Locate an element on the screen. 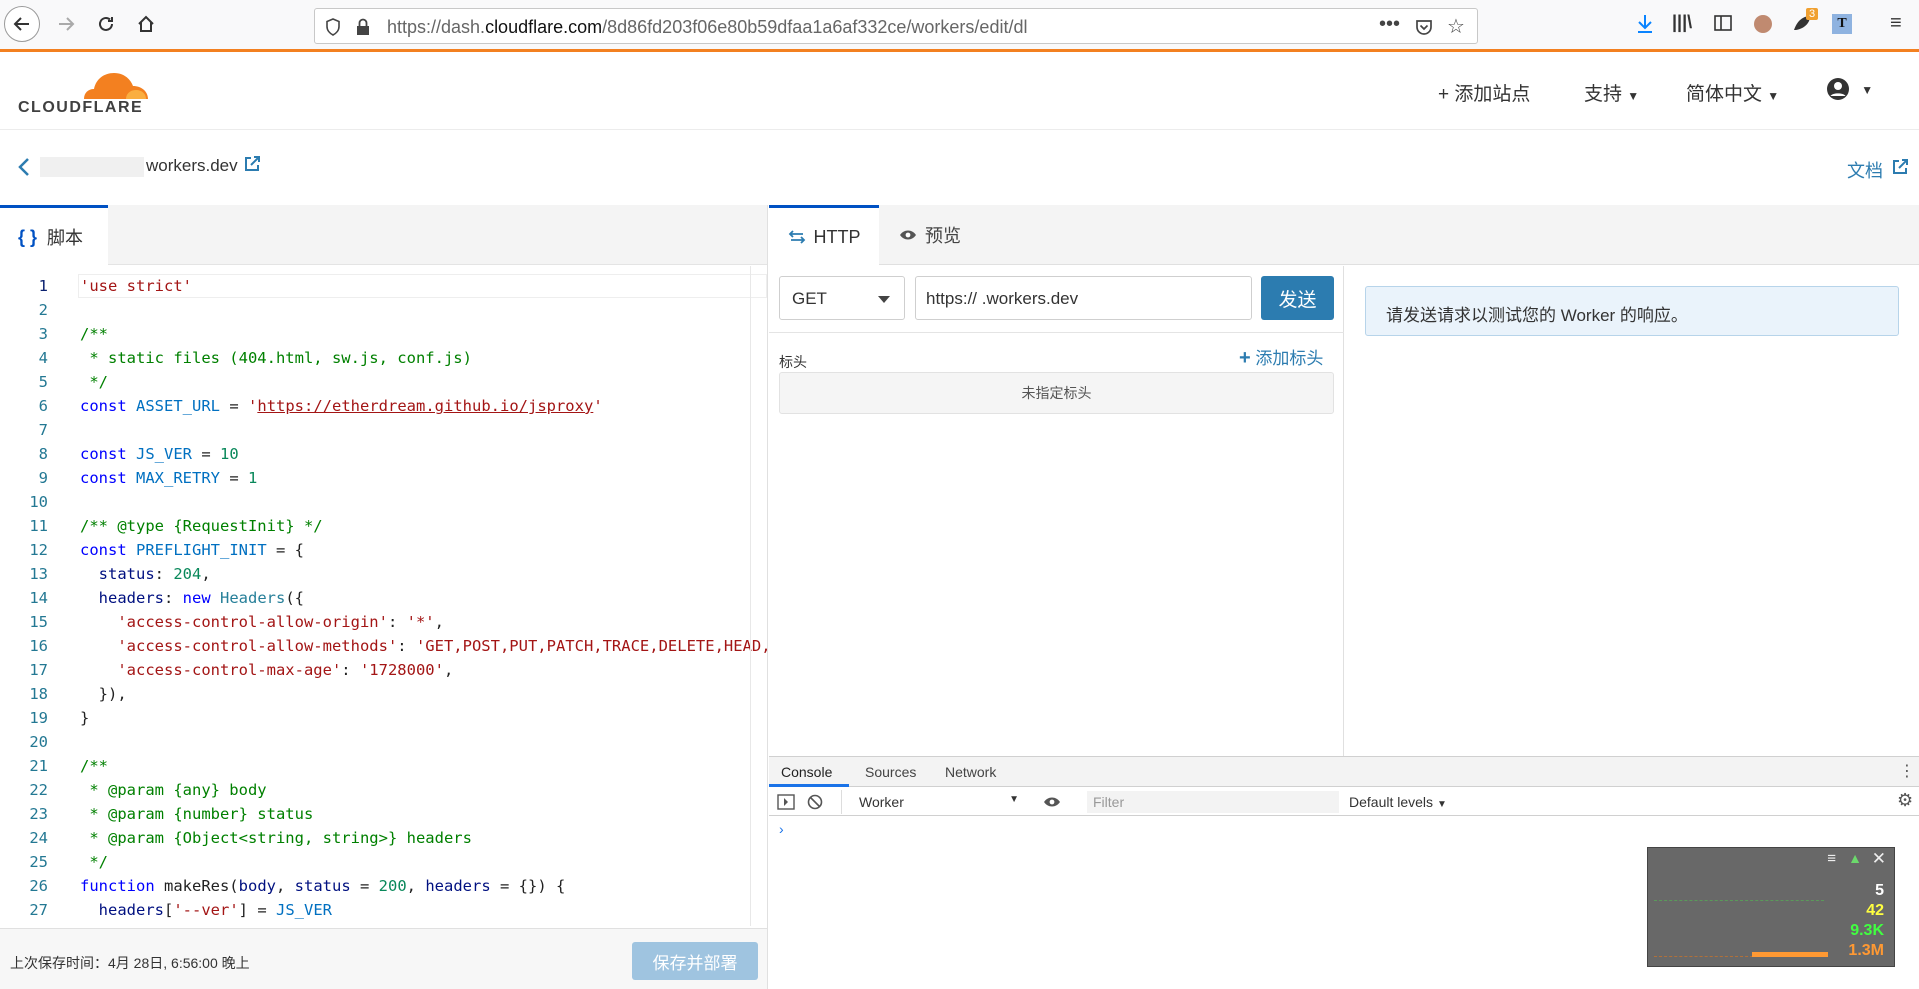  code-line: 2 is located at coordinates (383, 310).